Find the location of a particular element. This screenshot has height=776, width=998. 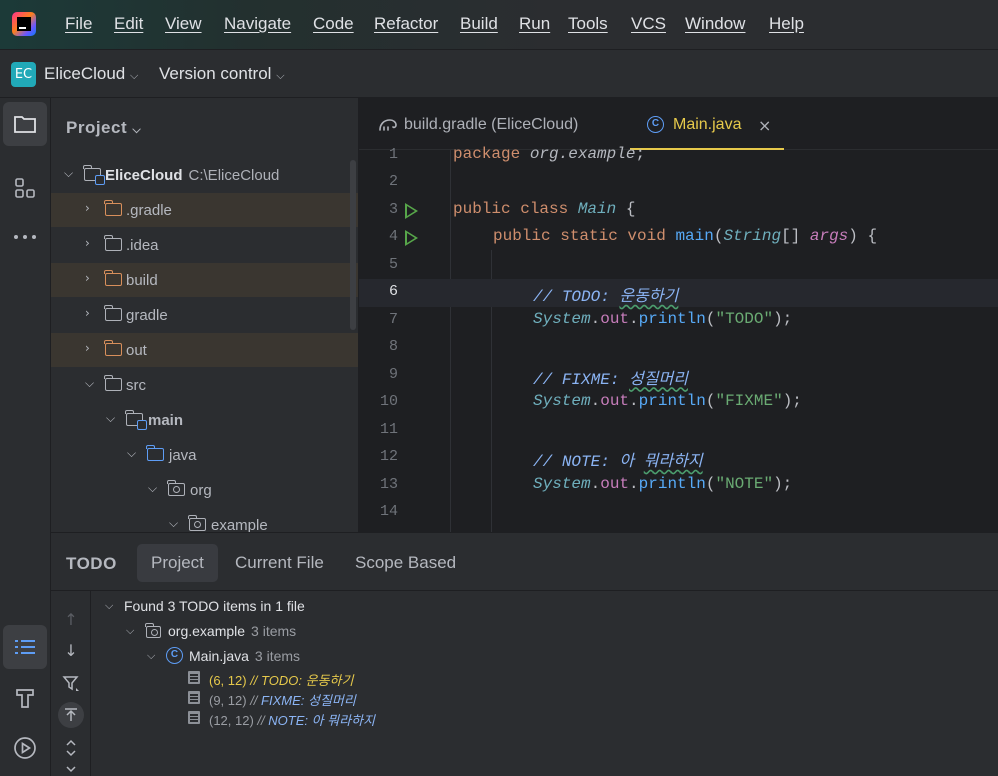

services-tool-button is located at coordinates (25, 748).